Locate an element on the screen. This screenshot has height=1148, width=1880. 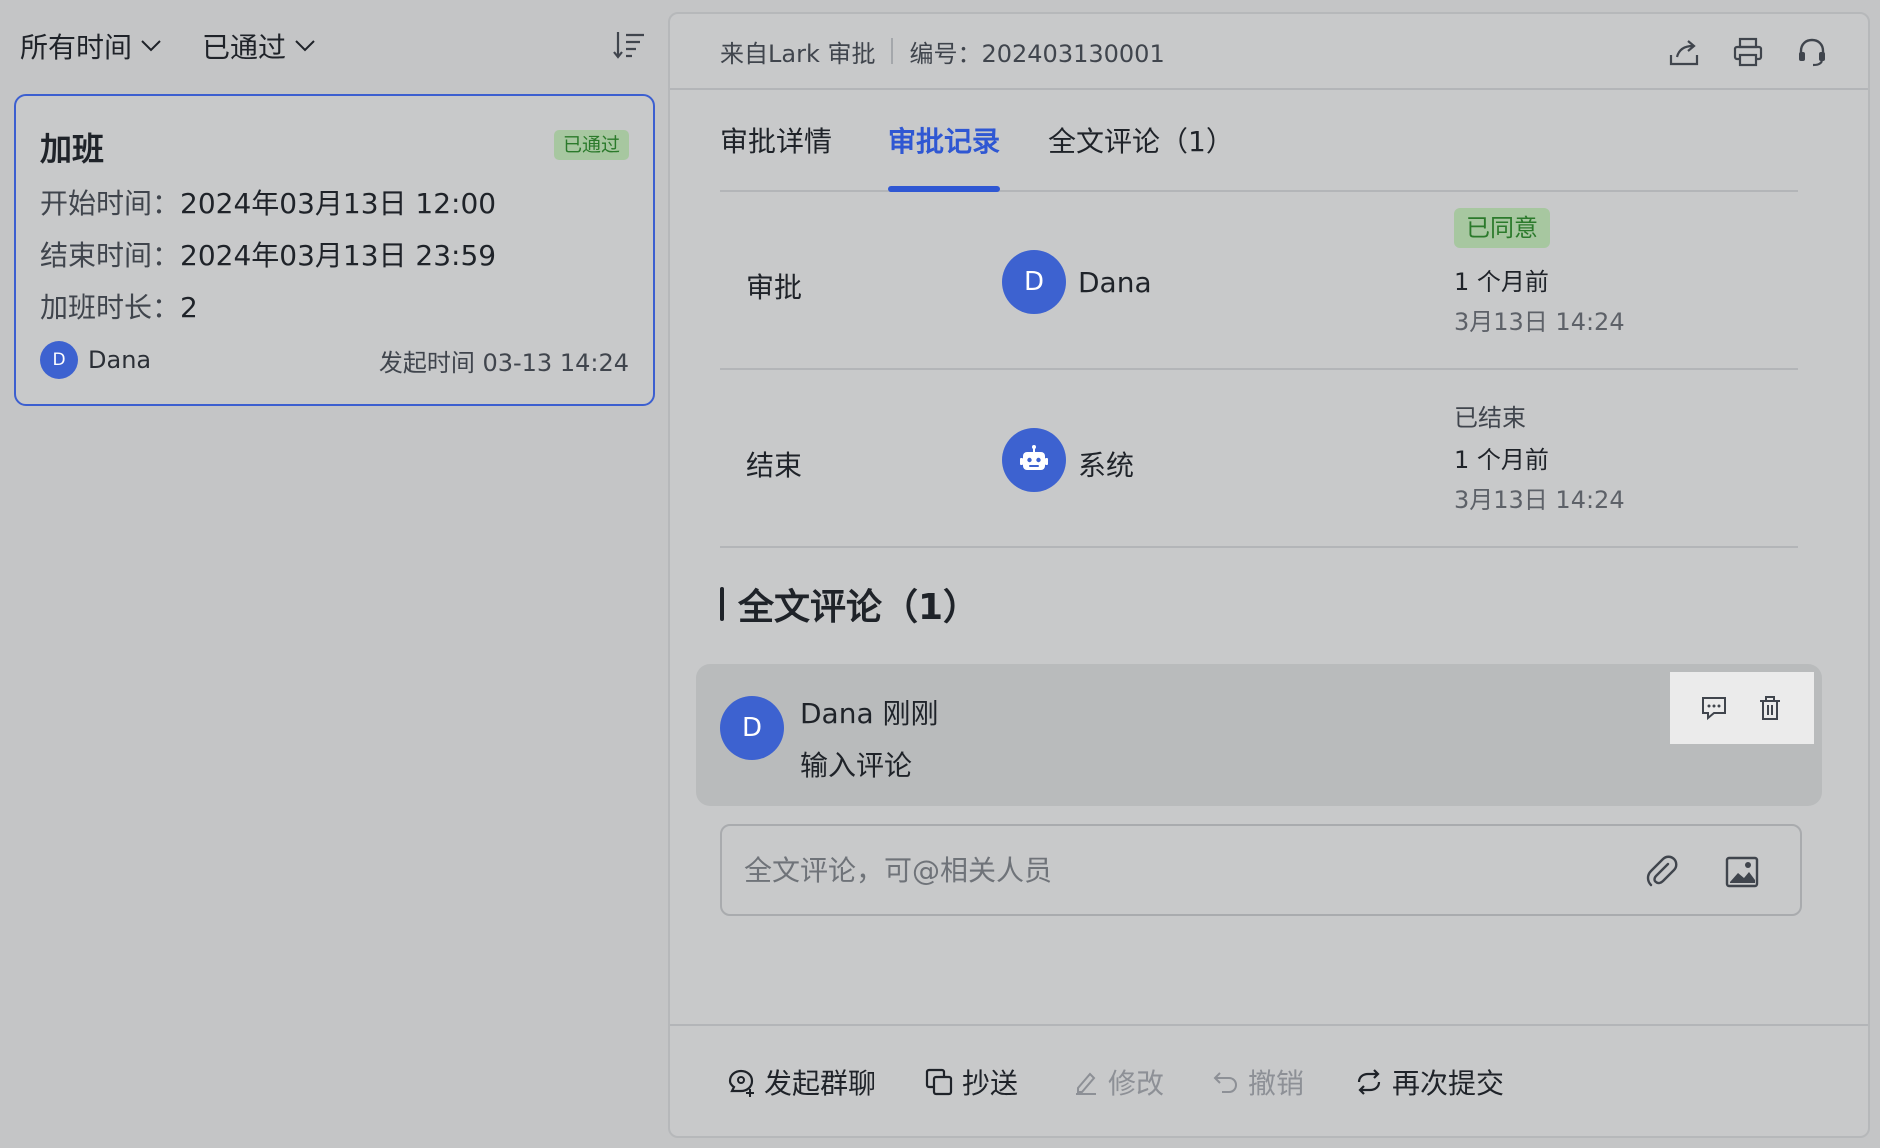
record-node-label: 审批 is located at coordinates (774, 287).